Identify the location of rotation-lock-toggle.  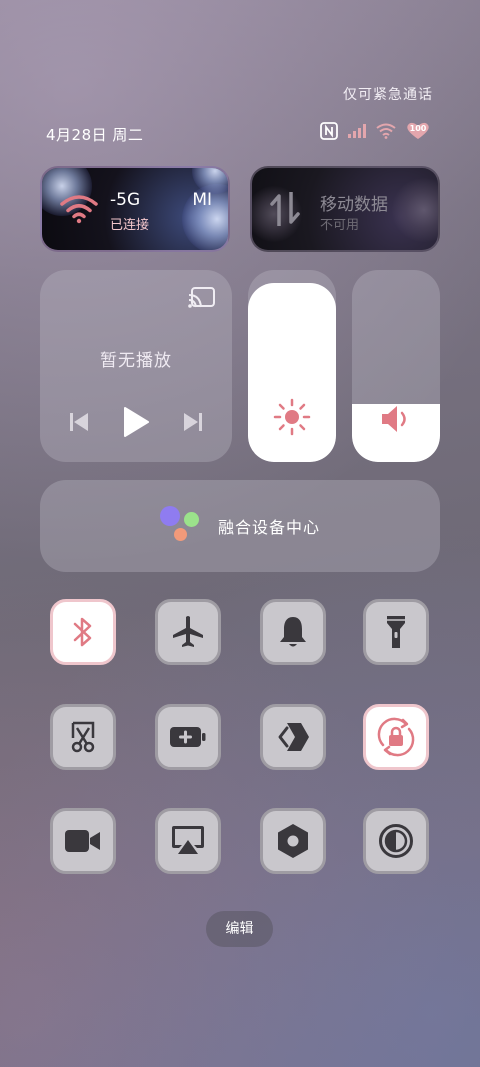
(396, 737).